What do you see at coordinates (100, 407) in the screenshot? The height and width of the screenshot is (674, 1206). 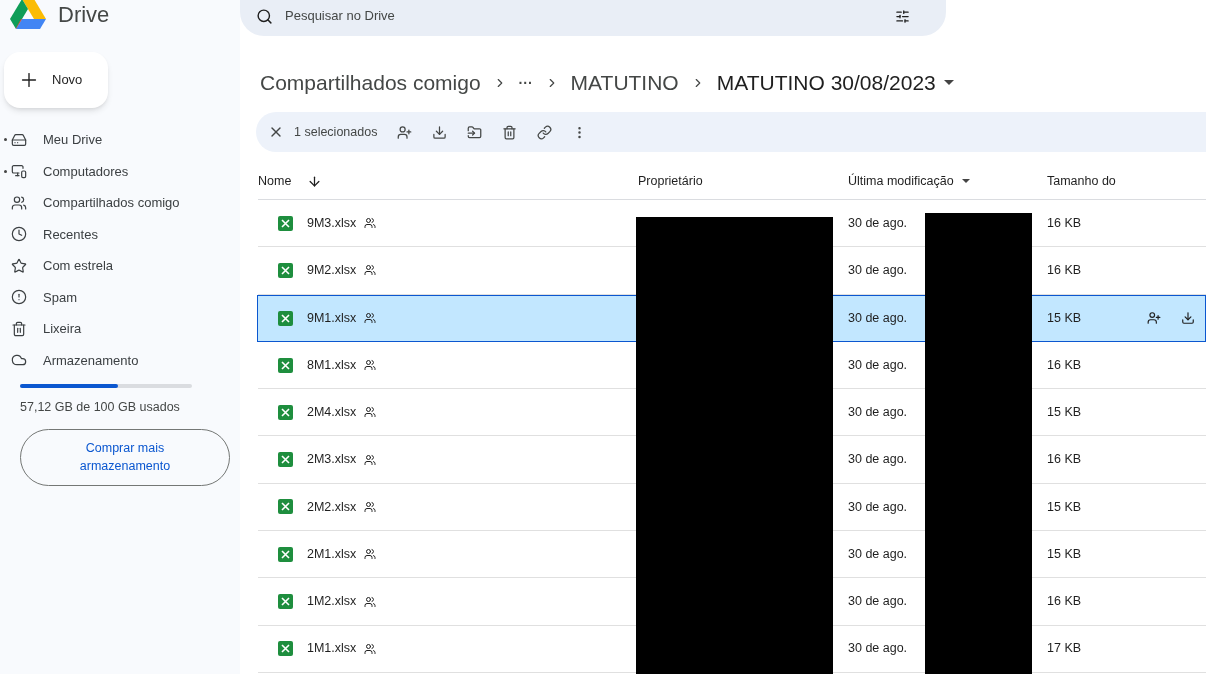 I see `storage-usage: 57,12 GB de 100 GB usados` at bounding box center [100, 407].